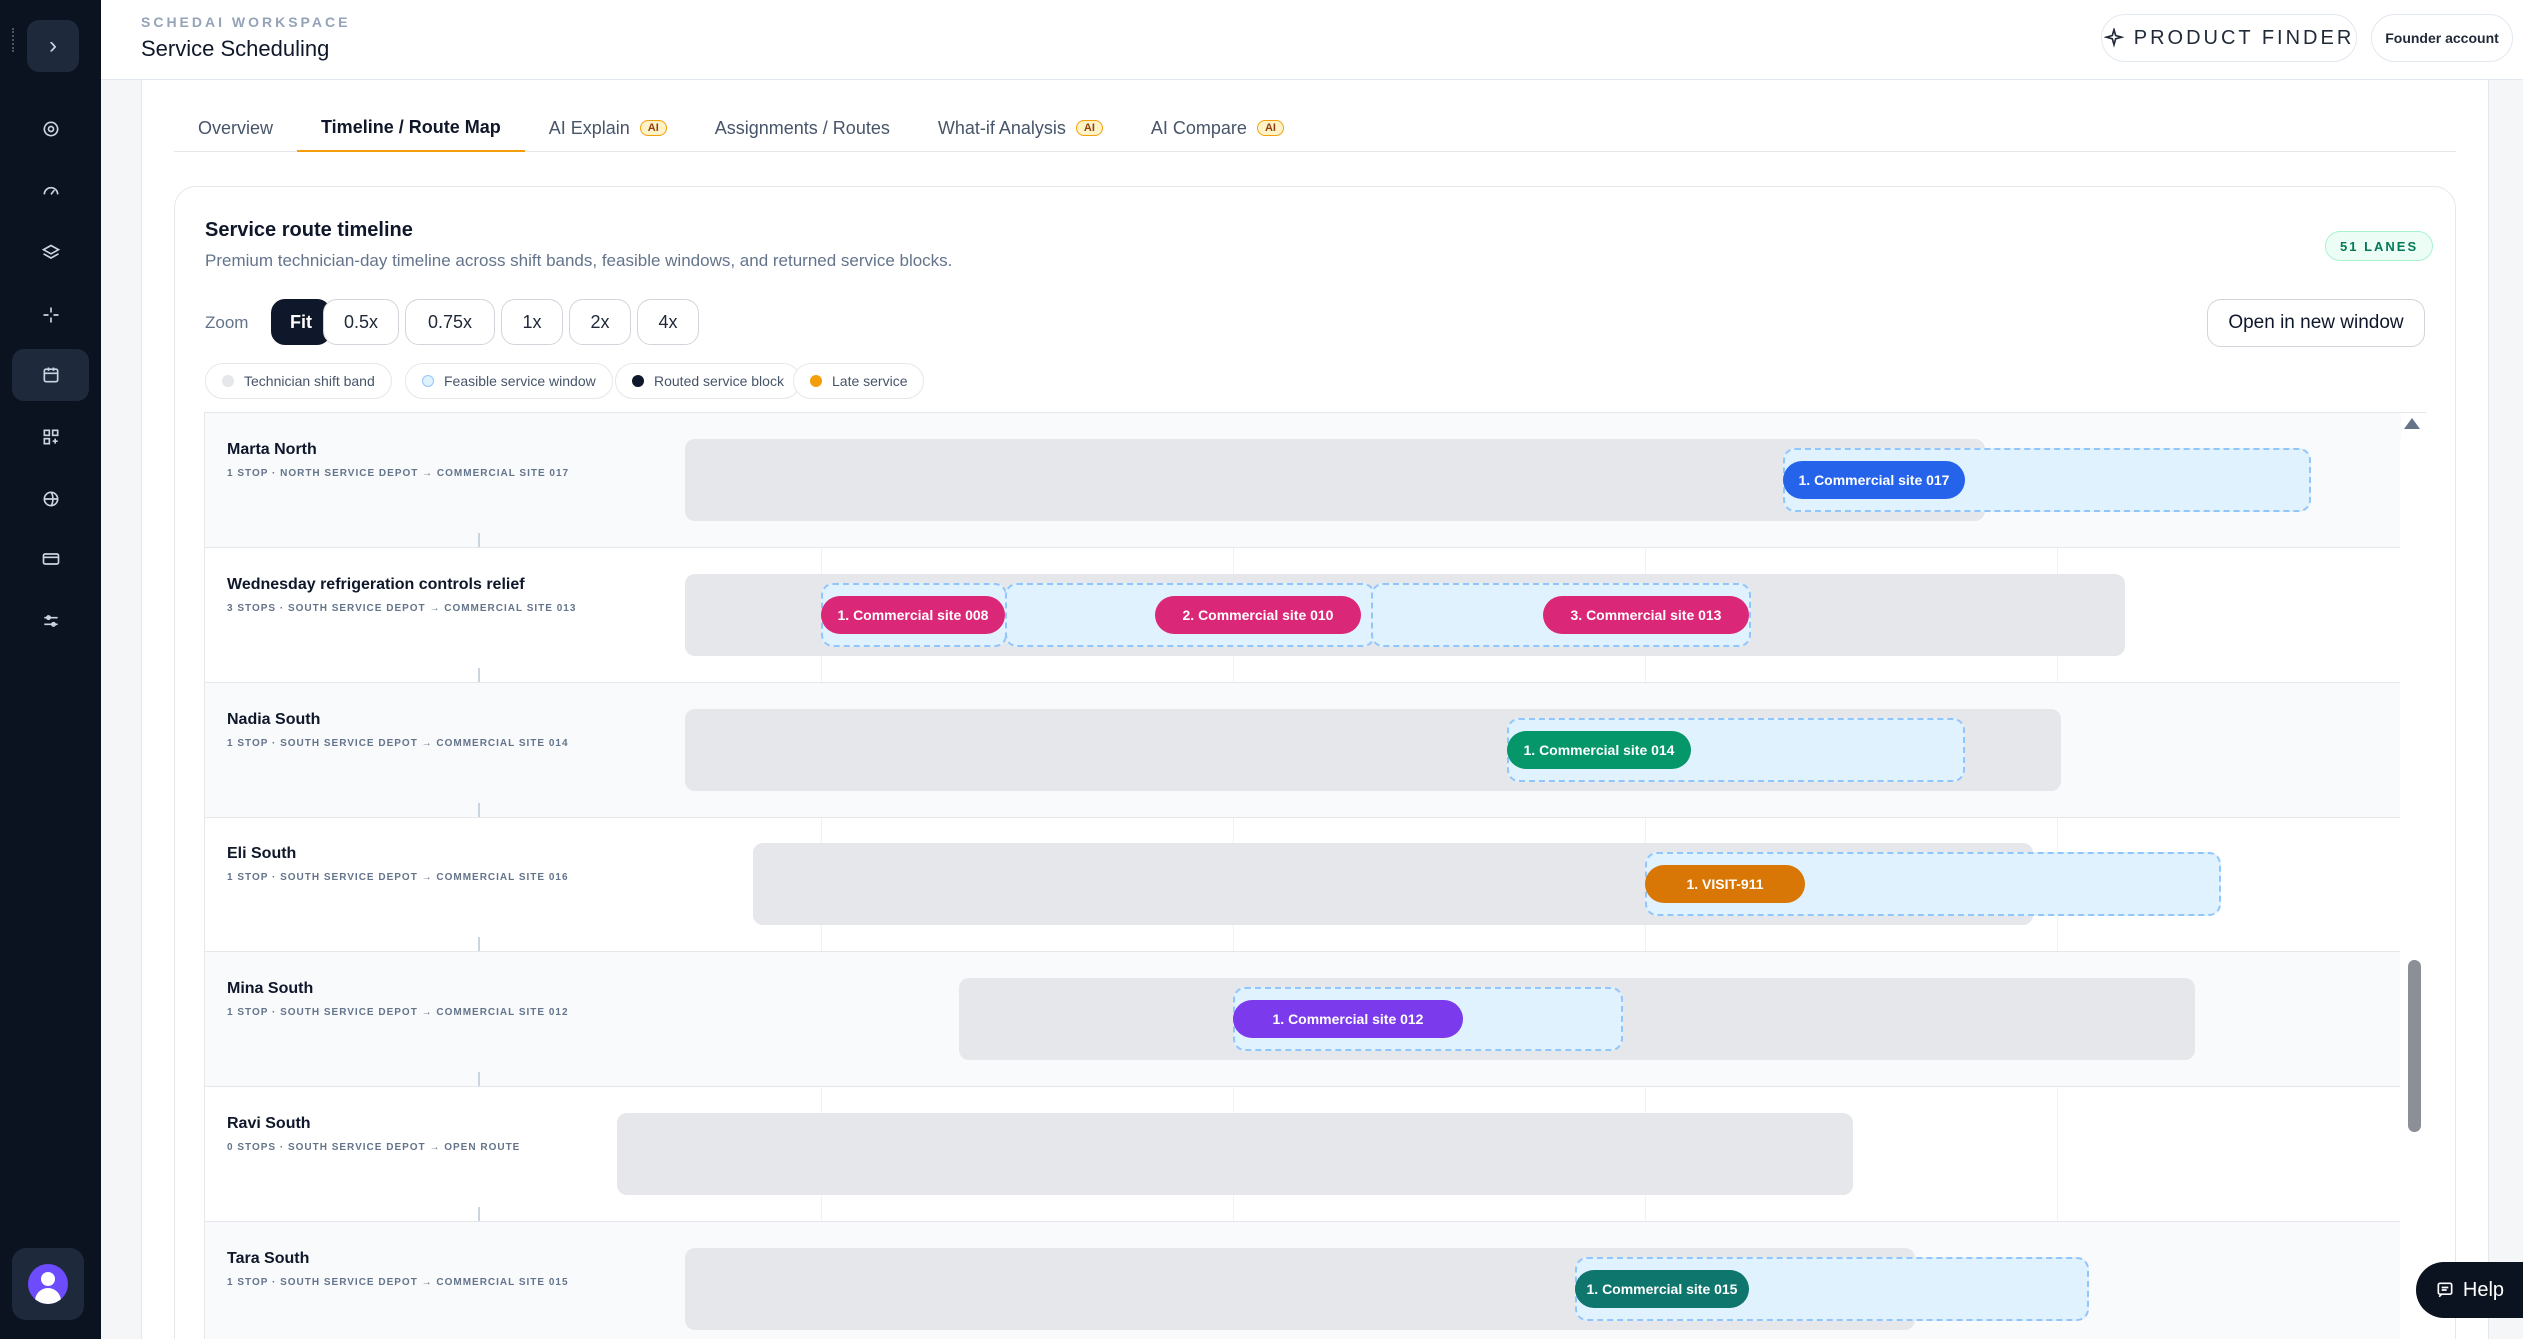 Image resolution: width=2523 pixels, height=1339 pixels. I want to click on routed-service-block: 1. Commercial site 012, so click(1348, 1019).